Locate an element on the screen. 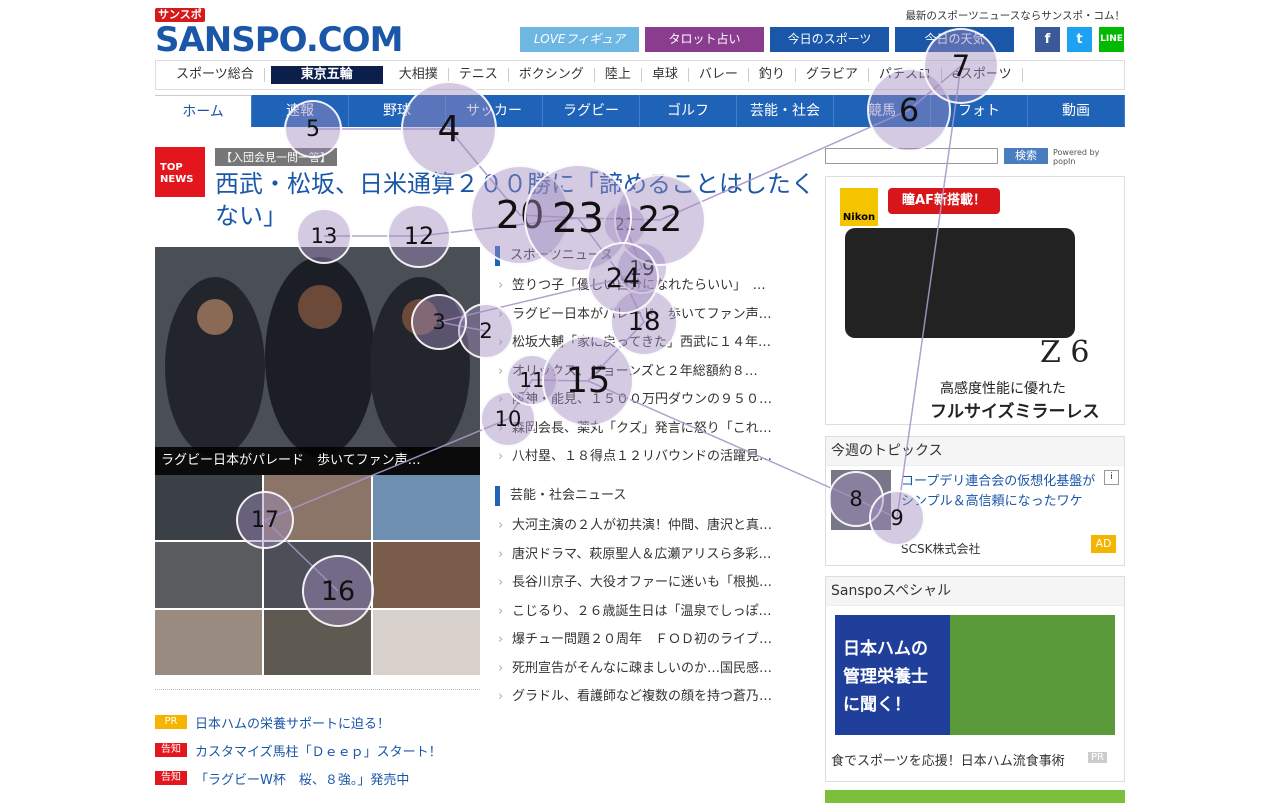 This screenshot has height=803, width=1280. annotation-marker-3: 3 is located at coordinates (439, 322).